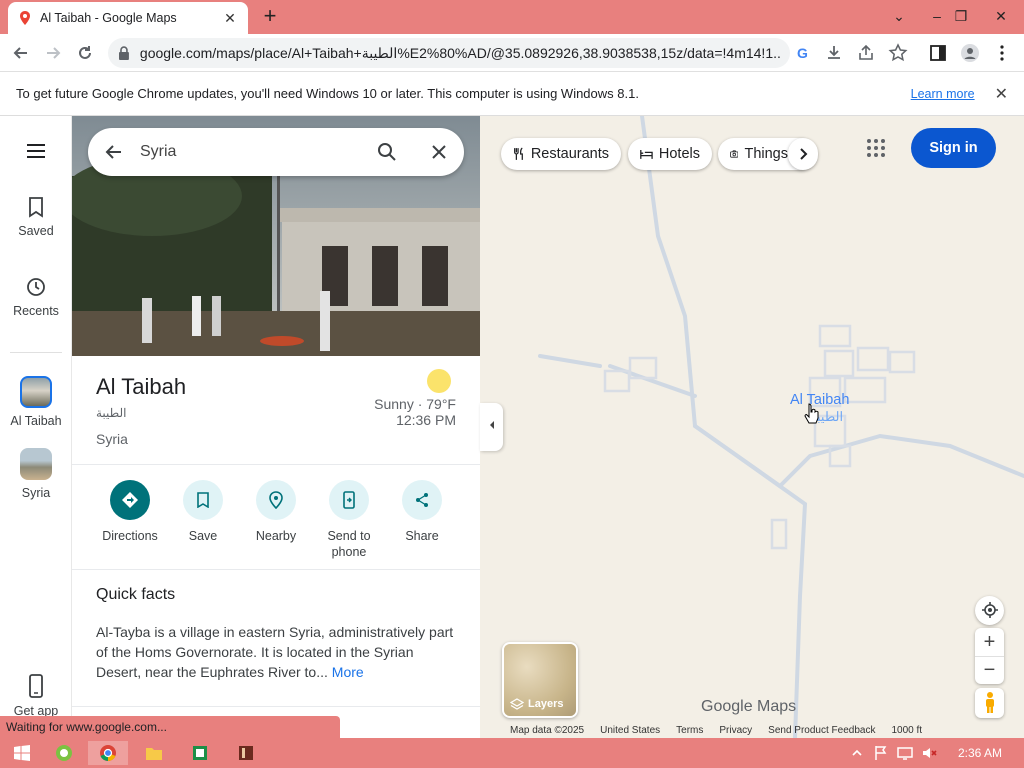  What do you see at coordinates (36, 421) in the screenshot?
I see `al-taibah-label: Al Taibah` at bounding box center [36, 421].